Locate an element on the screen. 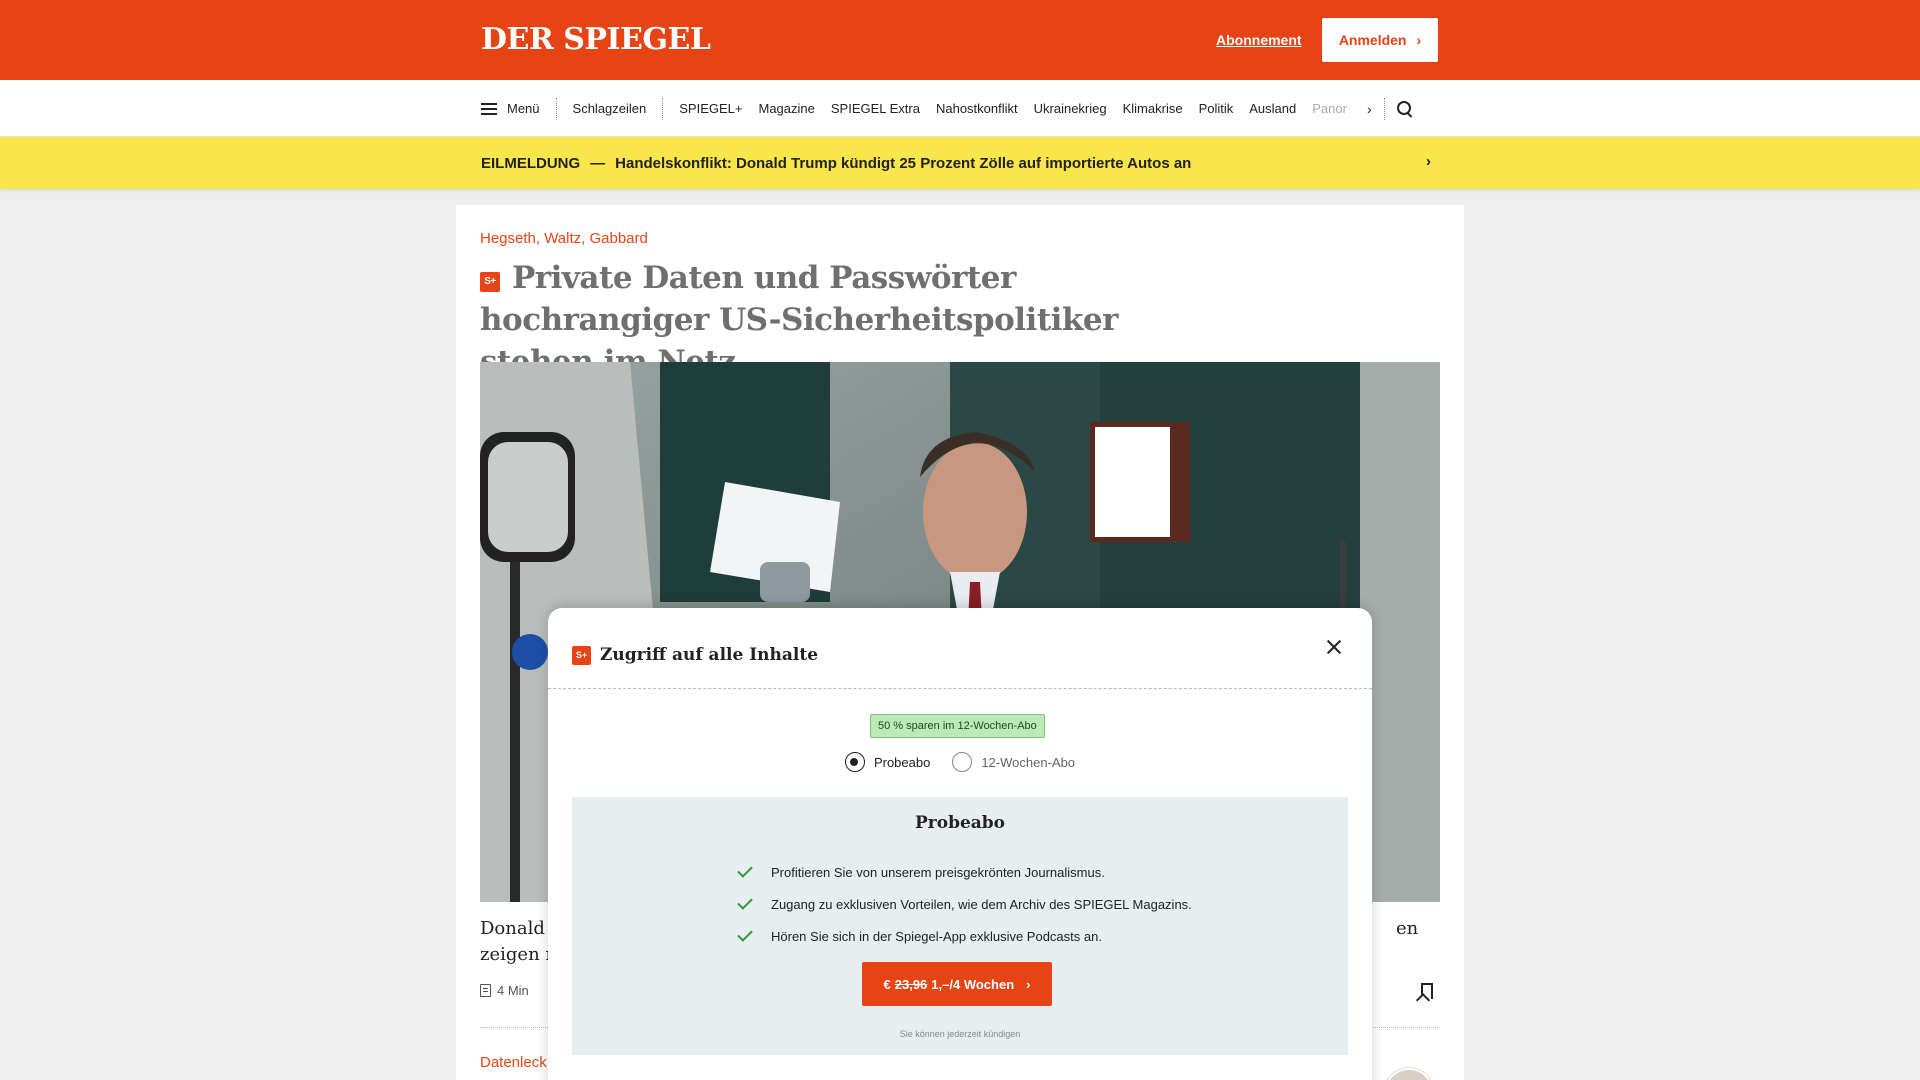 The height and width of the screenshot is (1080, 1920). nav-scroll-right-icon: › is located at coordinates (1369, 109).